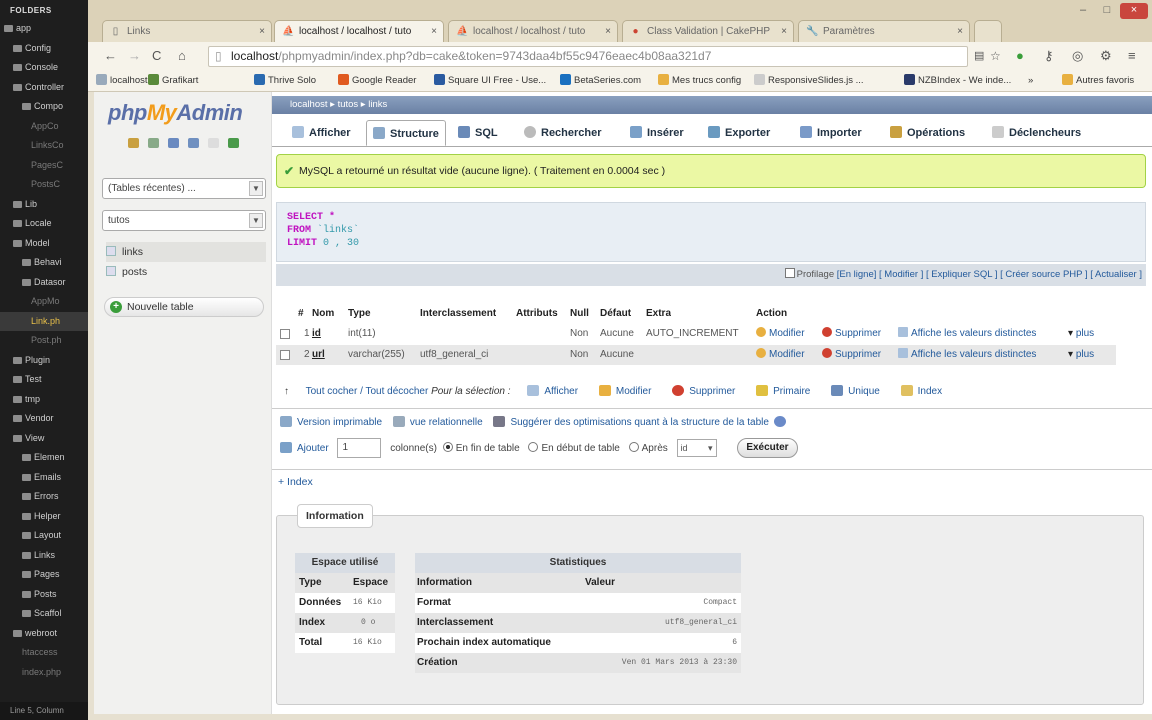 The width and height of the screenshot is (1152, 720). What do you see at coordinates (134, 56) in the screenshot?
I see `forward-icon: →` at bounding box center [134, 56].